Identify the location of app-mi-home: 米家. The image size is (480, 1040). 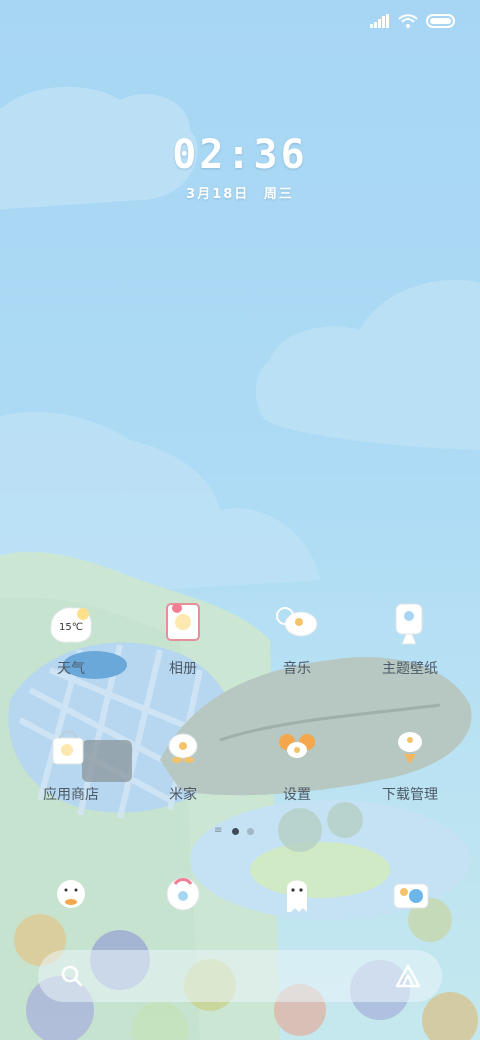
(183, 764).